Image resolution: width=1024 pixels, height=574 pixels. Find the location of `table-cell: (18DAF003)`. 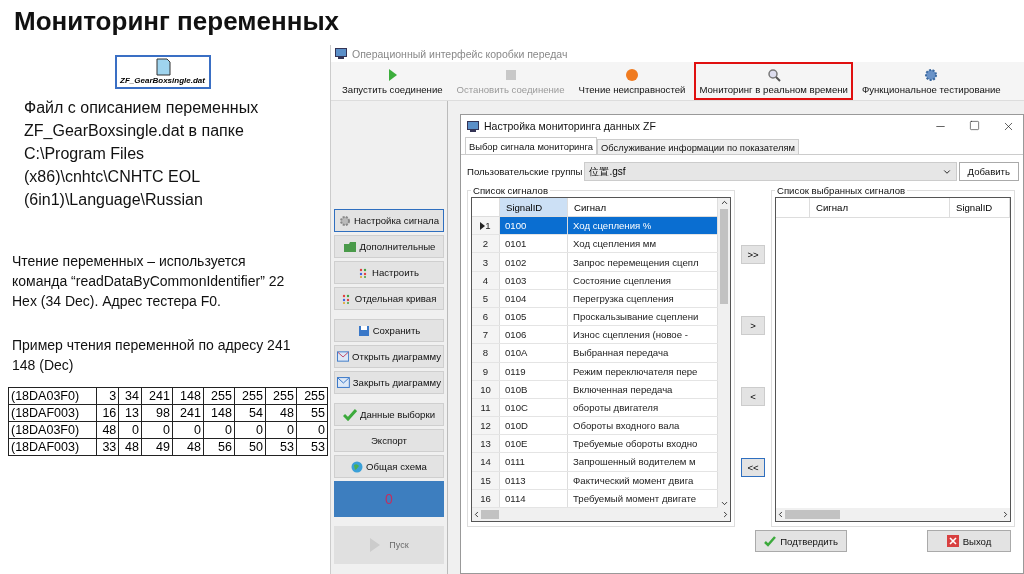

table-cell: (18DAF003) is located at coordinates (52, 447).